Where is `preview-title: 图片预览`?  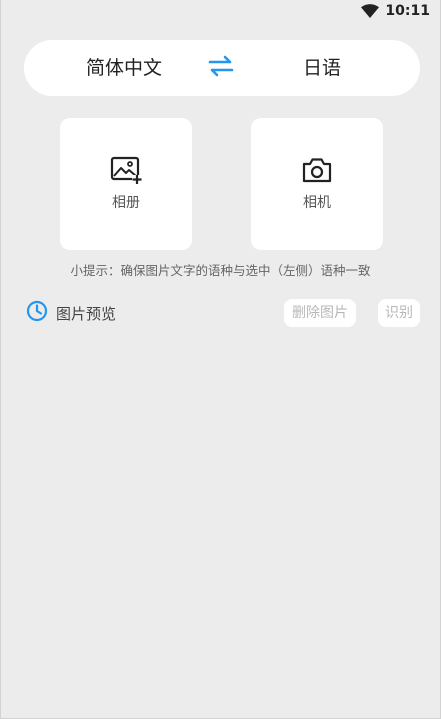
preview-title: 图片预览 is located at coordinates (71, 313).